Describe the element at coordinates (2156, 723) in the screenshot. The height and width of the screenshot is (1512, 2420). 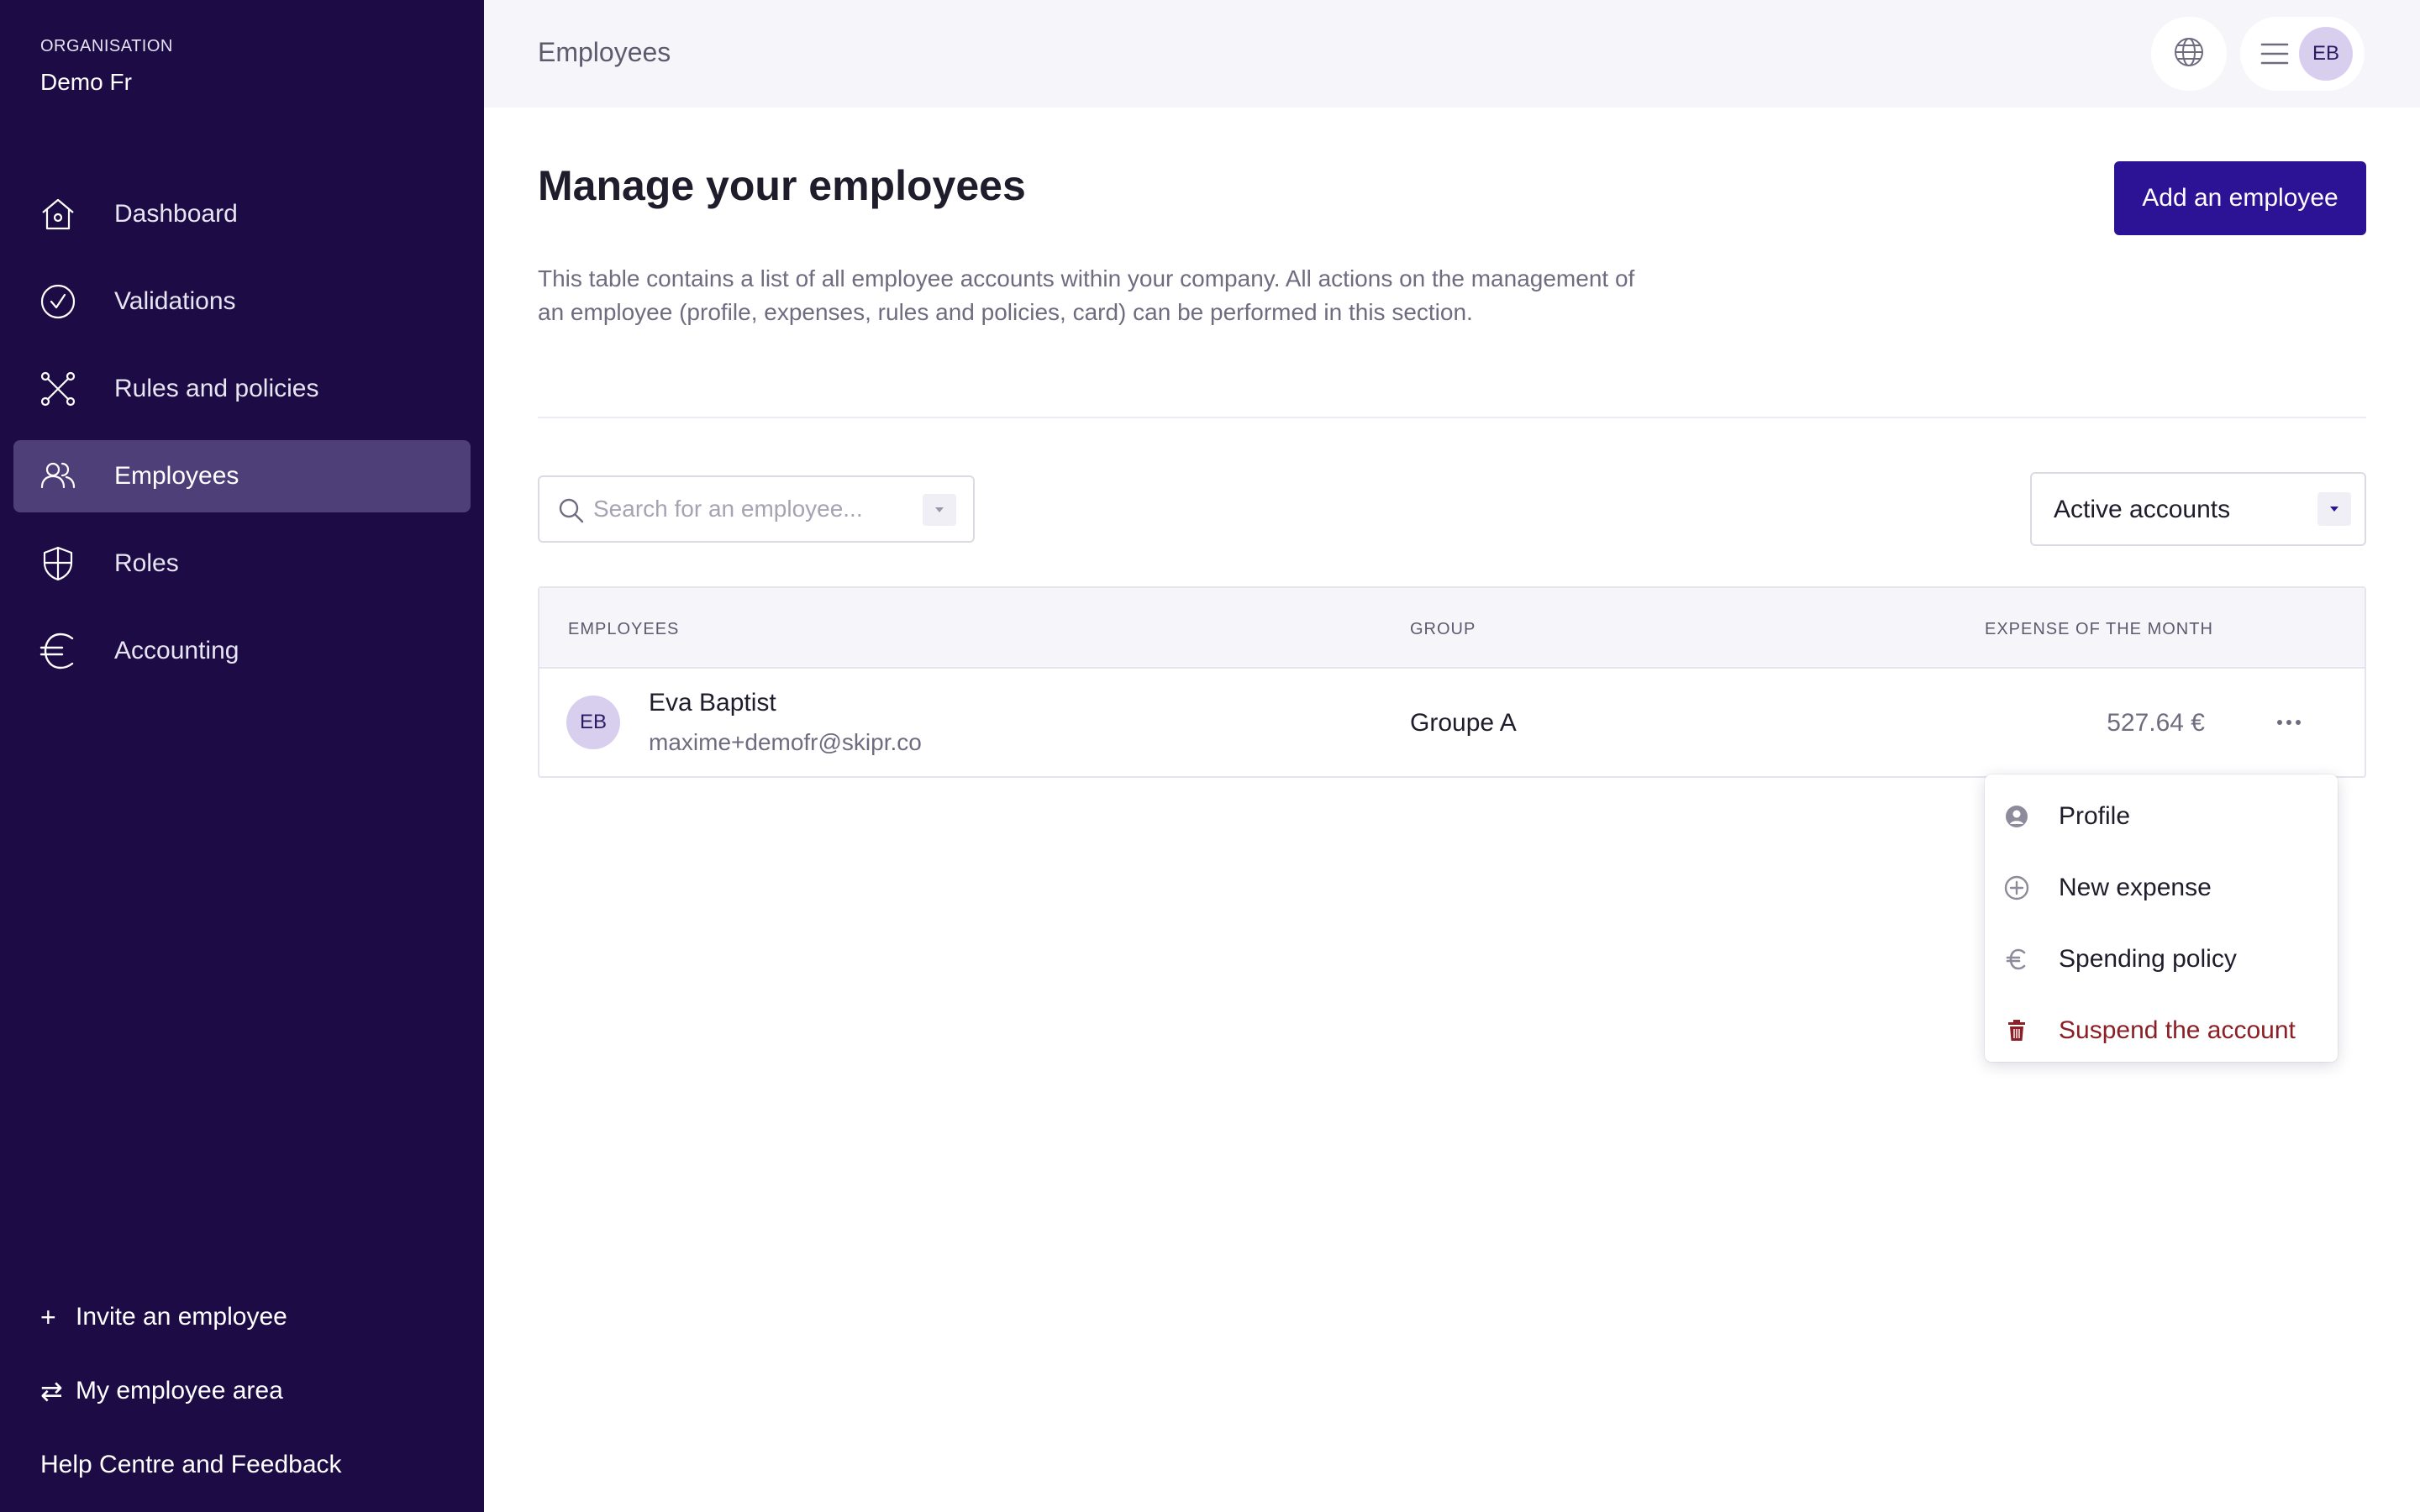
I see `employee-expense: 527.64 €` at that location.